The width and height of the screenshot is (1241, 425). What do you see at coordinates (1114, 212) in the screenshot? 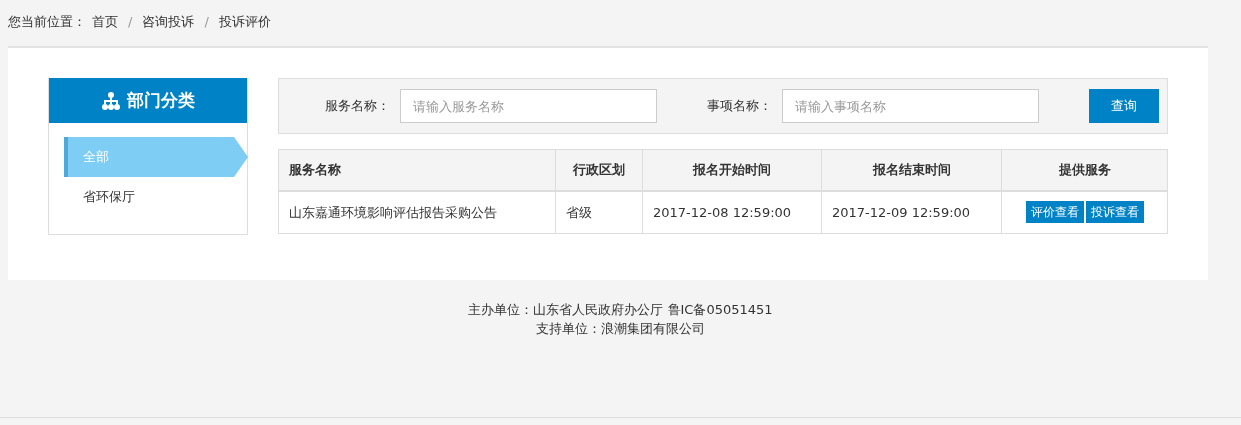
I see `action-button: 投诉查看` at bounding box center [1114, 212].